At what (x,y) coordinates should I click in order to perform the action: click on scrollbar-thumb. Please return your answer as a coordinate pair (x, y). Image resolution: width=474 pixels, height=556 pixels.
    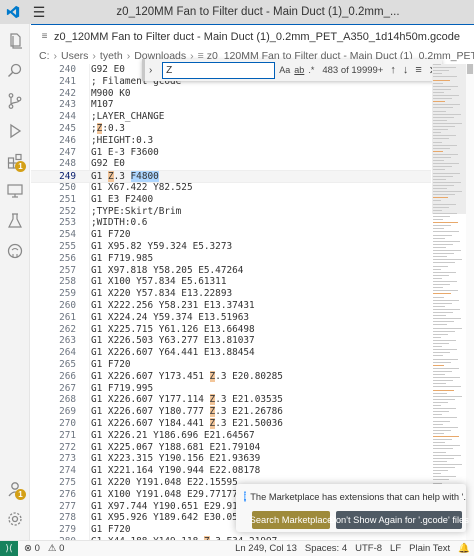
    Looking at the image, I should click on (470, 69).